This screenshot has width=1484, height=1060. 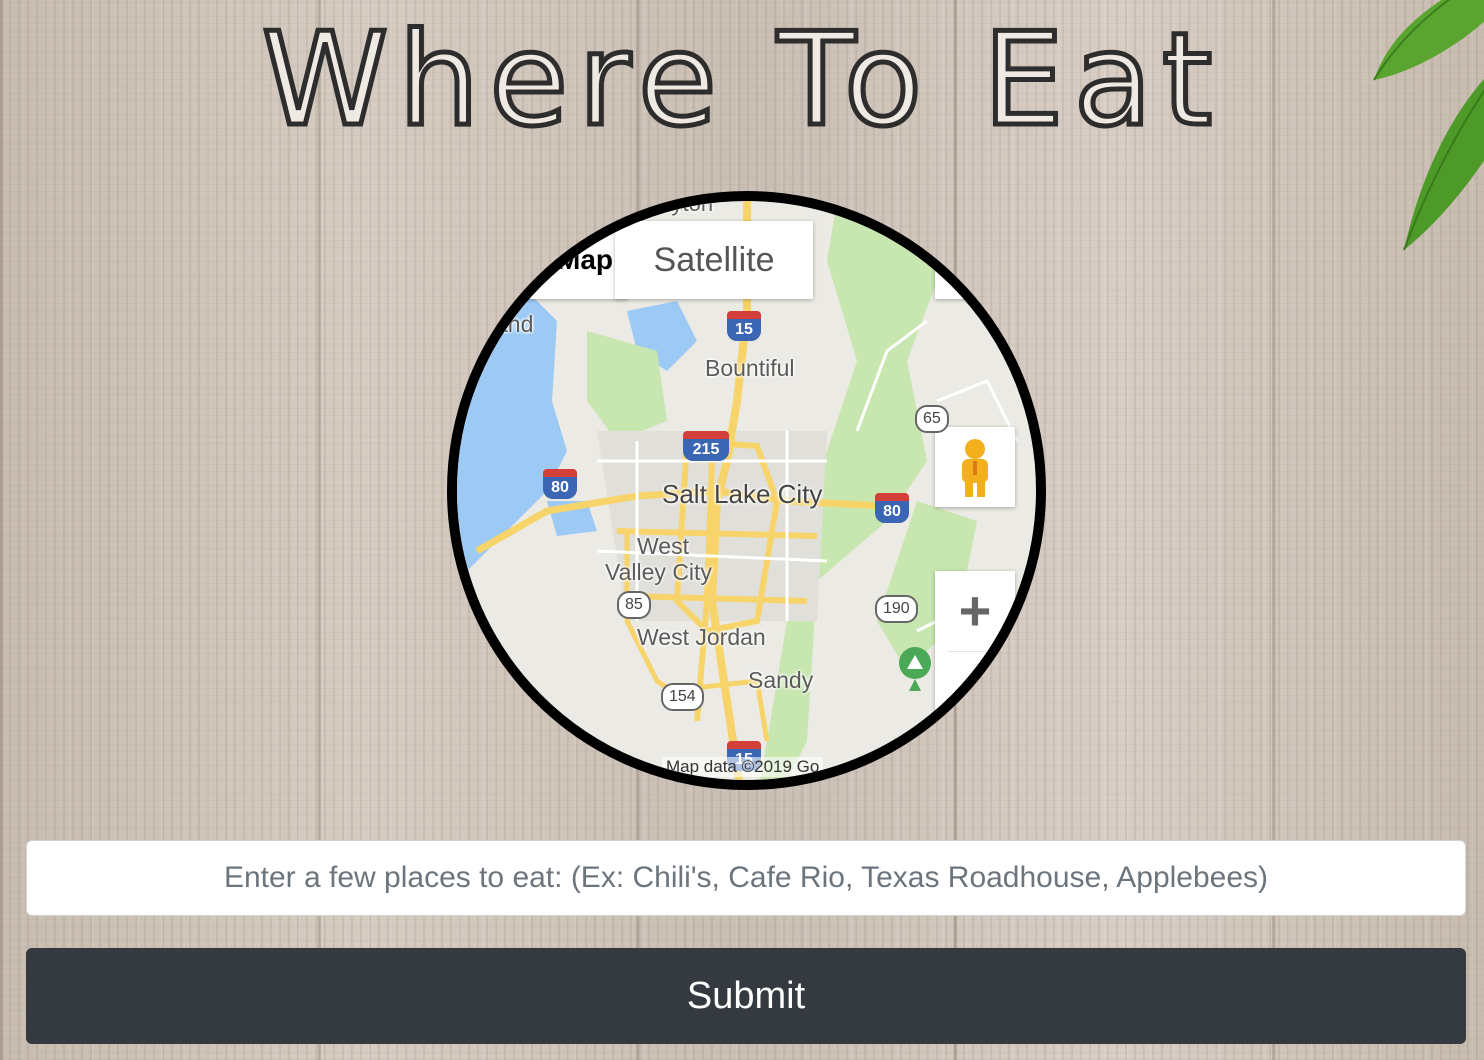 I want to click on map-label-bountiful: Bountiful, so click(x=750, y=368).